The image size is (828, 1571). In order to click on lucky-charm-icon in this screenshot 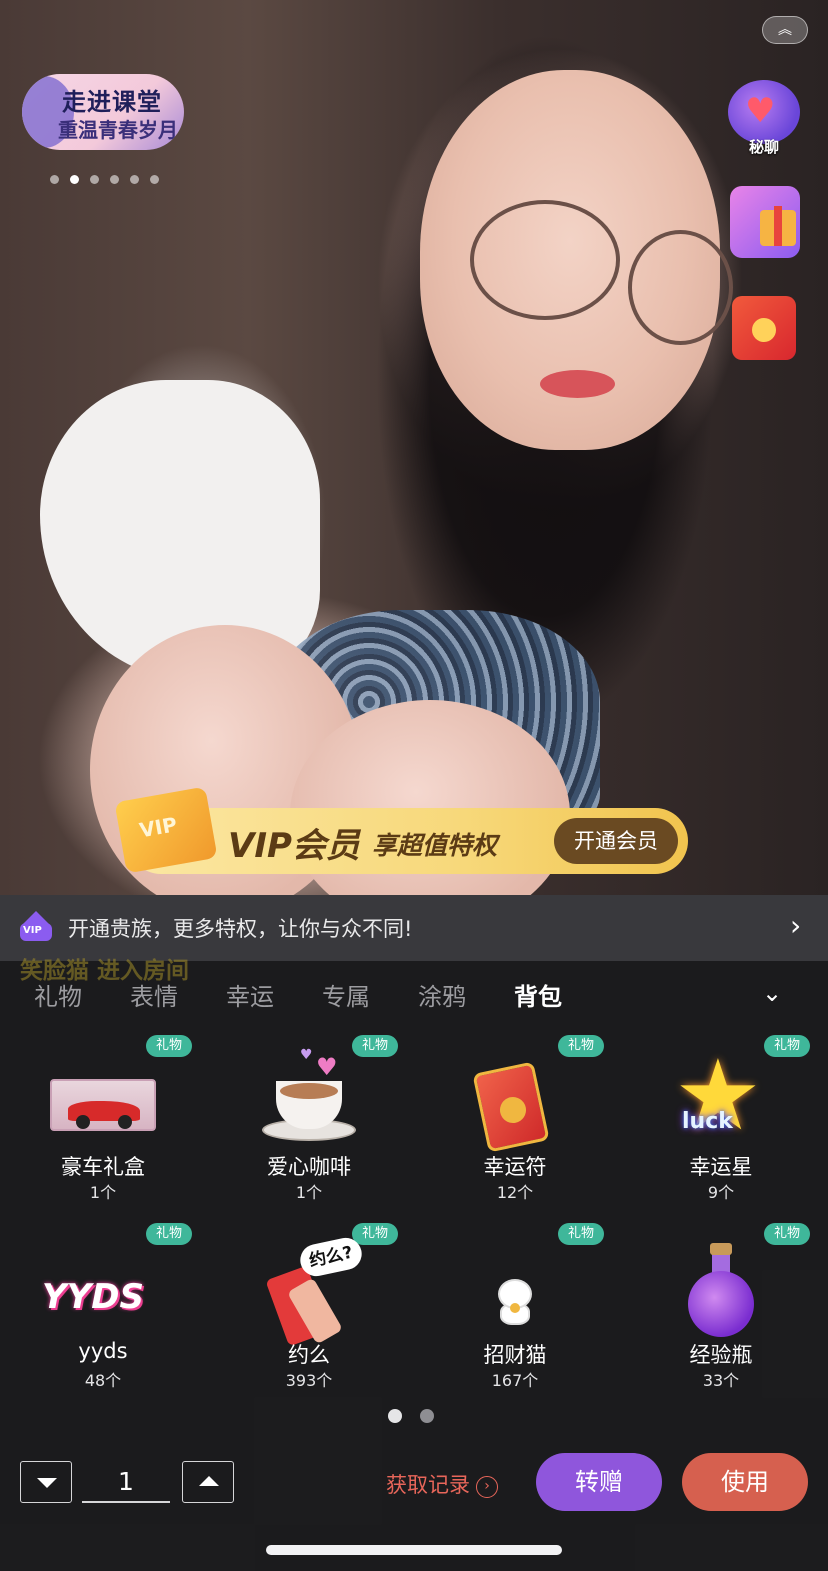, I will do `click(515, 1103)`.